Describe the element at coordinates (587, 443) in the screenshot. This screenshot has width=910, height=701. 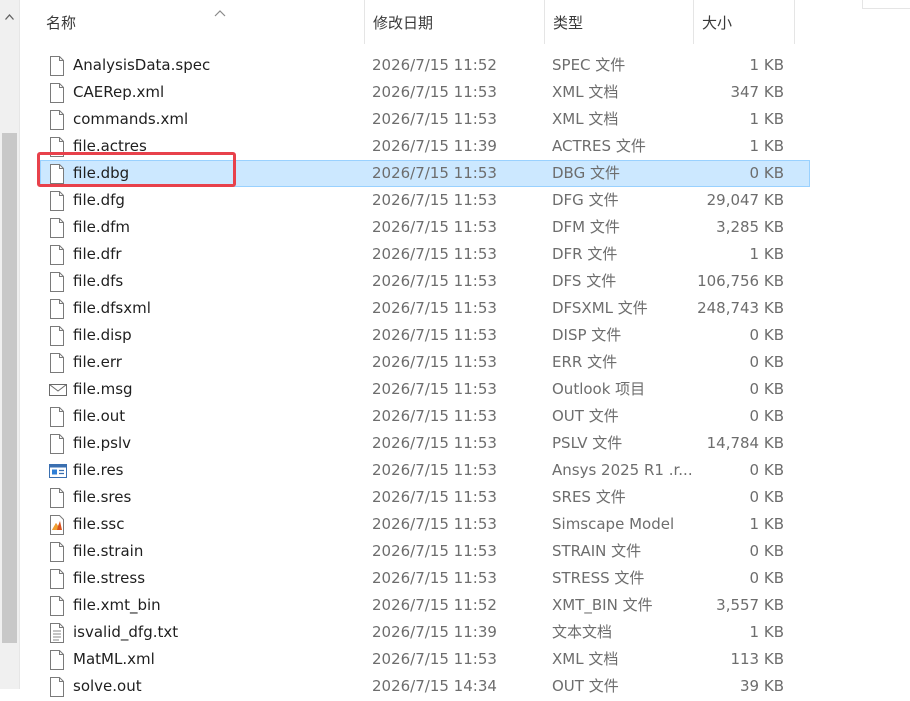
I see `file-type: PSLV 文件` at that location.